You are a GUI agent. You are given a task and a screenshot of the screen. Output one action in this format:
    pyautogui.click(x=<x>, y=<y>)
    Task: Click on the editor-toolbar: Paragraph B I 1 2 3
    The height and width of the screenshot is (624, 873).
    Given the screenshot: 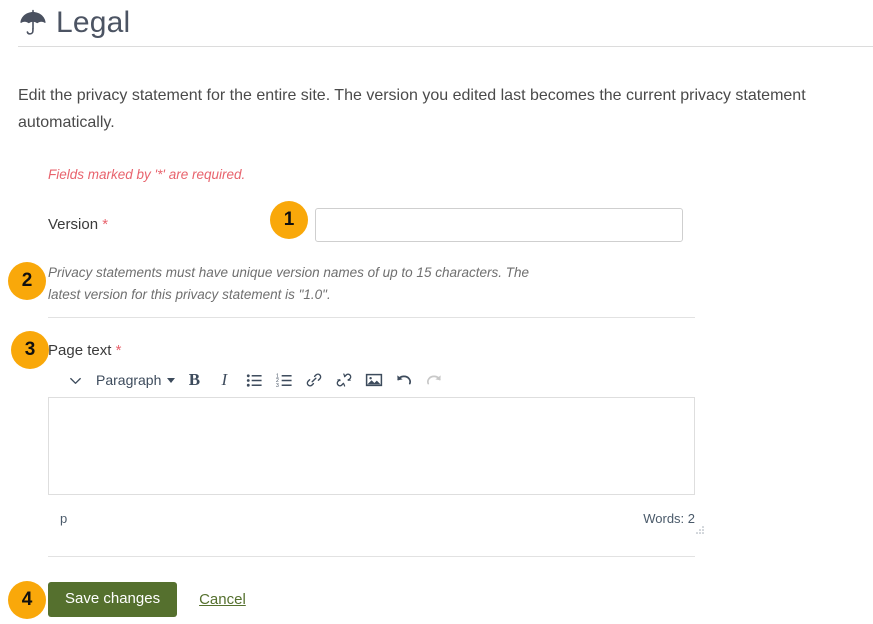 What is the action you would take?
    pyautogui.click(x=371, y=380)
    